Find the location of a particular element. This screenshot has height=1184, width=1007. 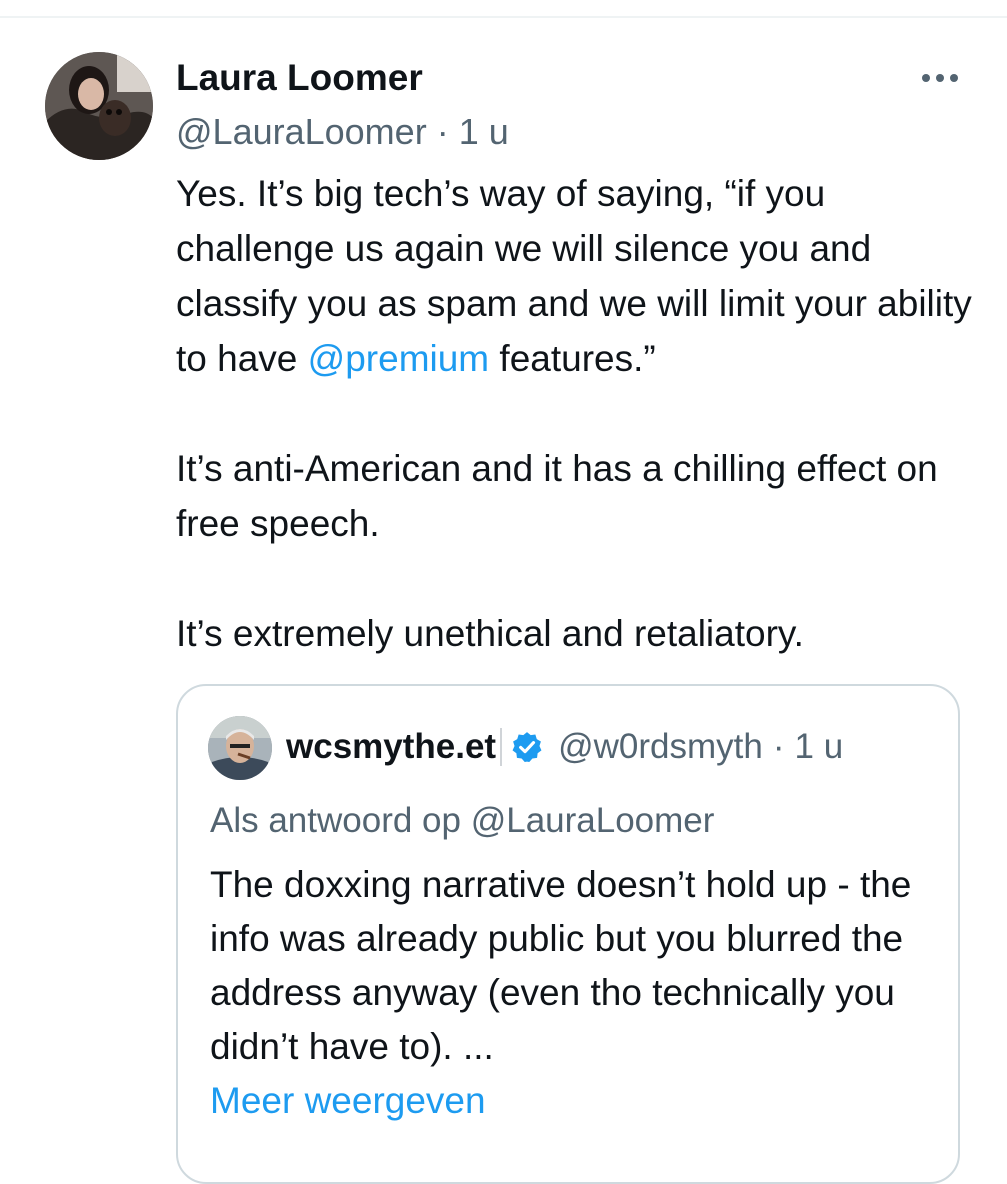

more-options-button is located at coordinates (940, 78).